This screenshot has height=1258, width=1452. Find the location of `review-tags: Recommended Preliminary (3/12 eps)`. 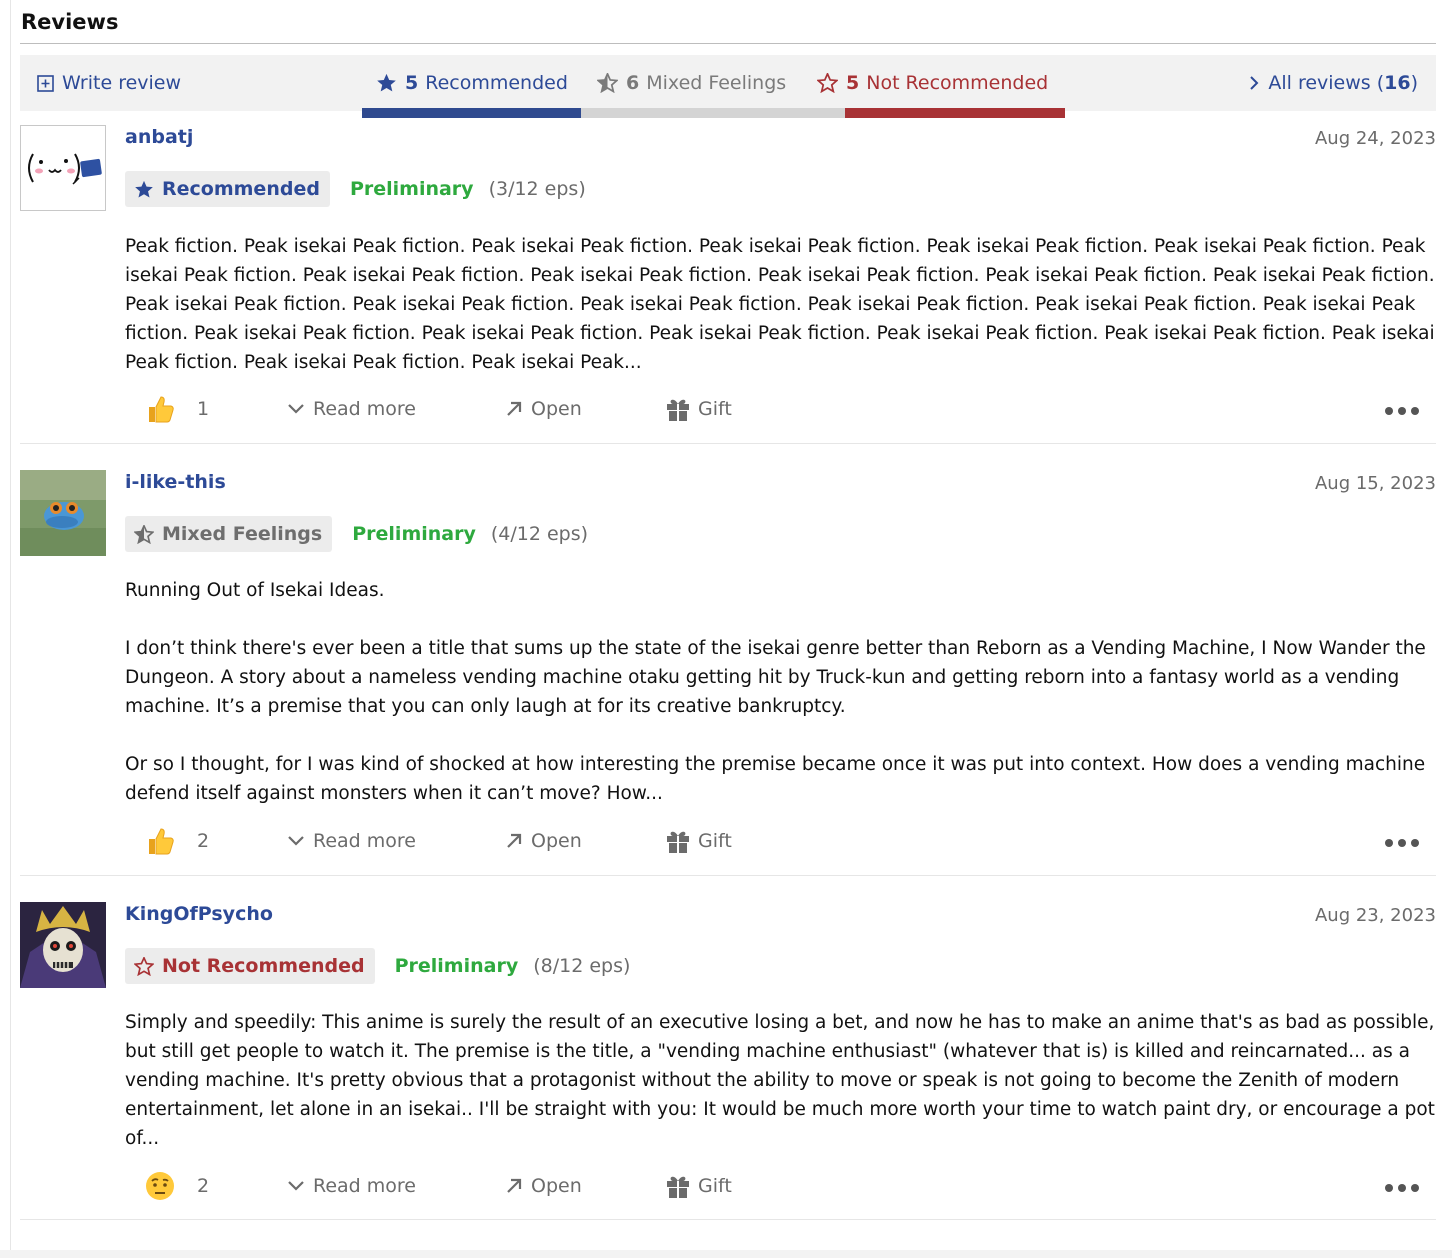

review-tags: Recommended Preliminary (3/12 eps) is located at coordinates (355, 189).